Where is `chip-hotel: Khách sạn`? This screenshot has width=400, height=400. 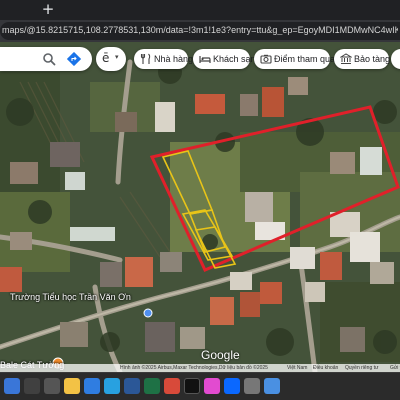
chip-hotel: Khách sạn is located at coordinates (224, 59).